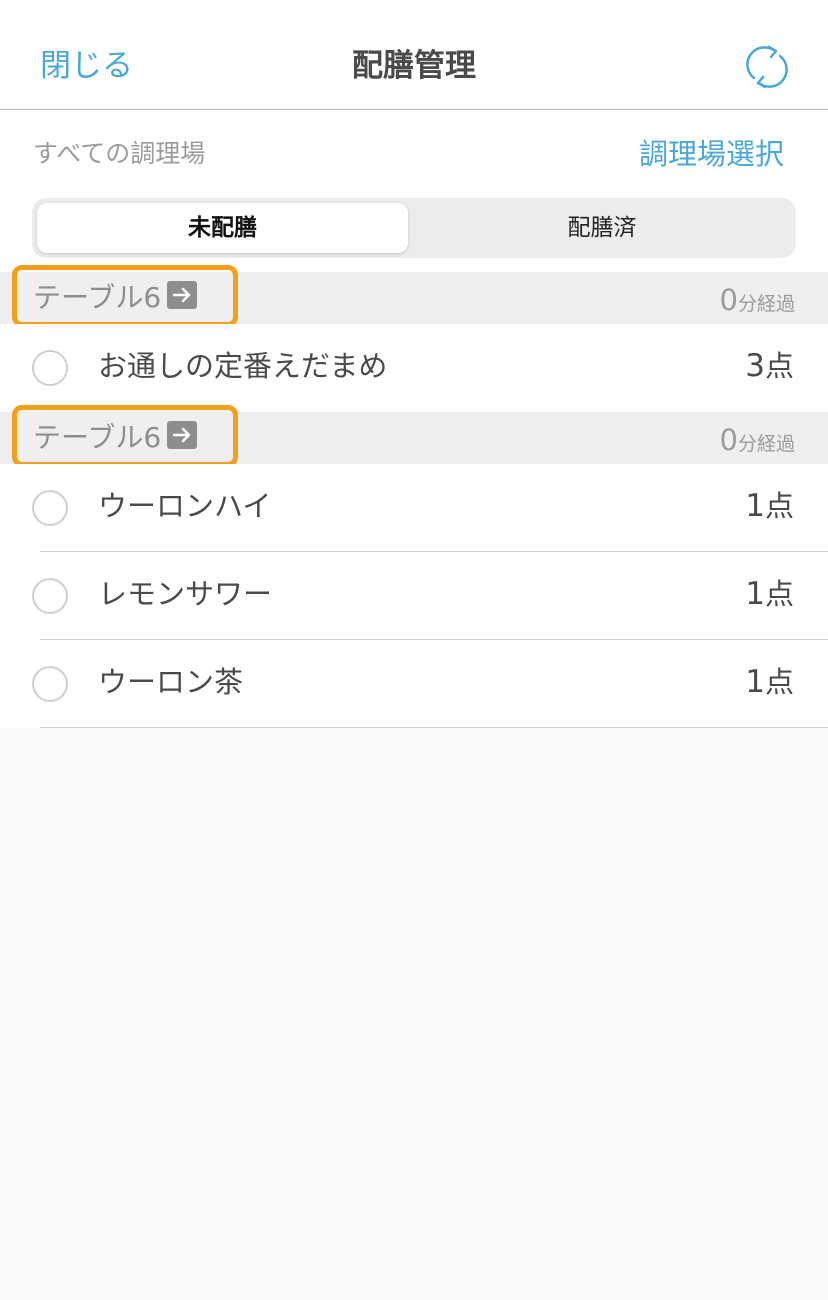  I want to click on item-name: レモンサワー, so click(185, 594).